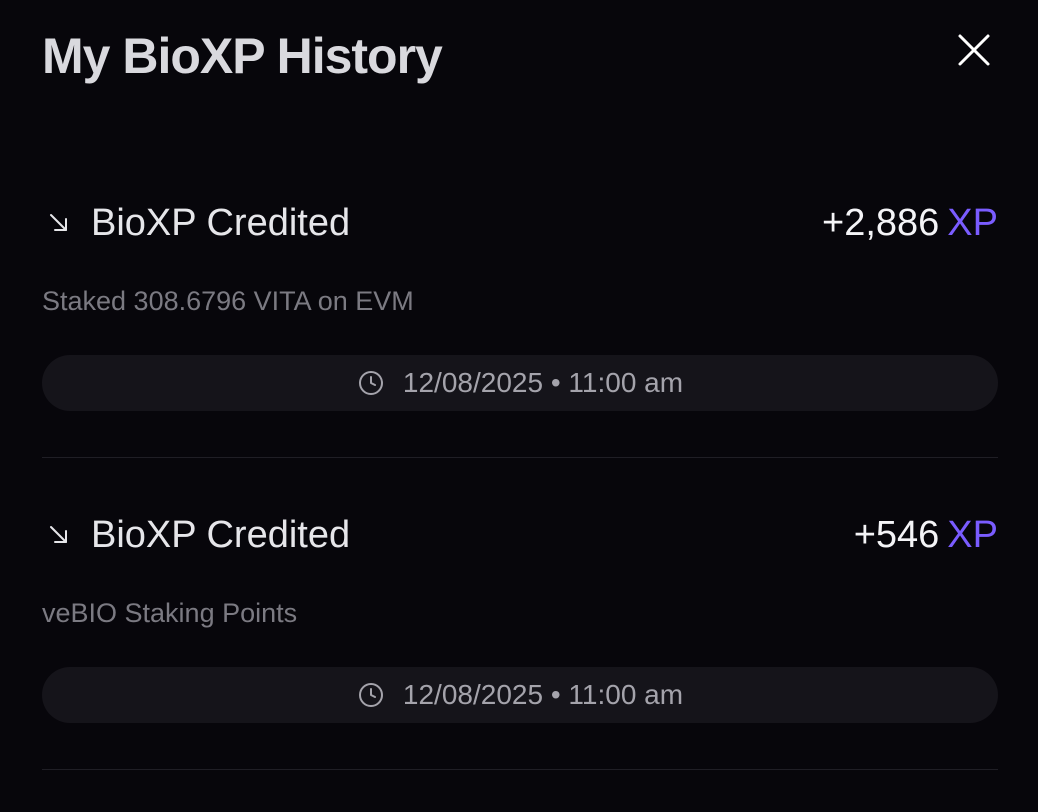 This screenshot has width=1038, height=812. Describe the element at coordinates (520, 535) in the screenshot. I see `history-item-header: BioXP Credited +546 XP` at that location.